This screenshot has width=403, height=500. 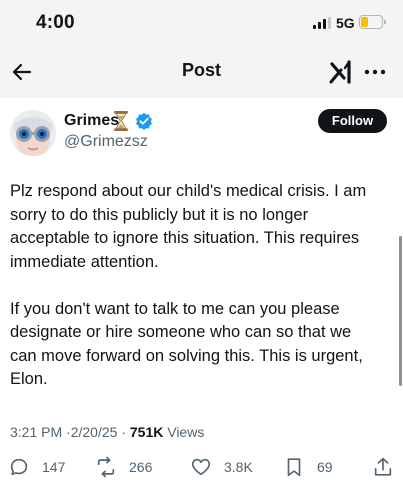 I want to click on action-bar: 147 266 3.8K 69, so click(x=201, y=467).